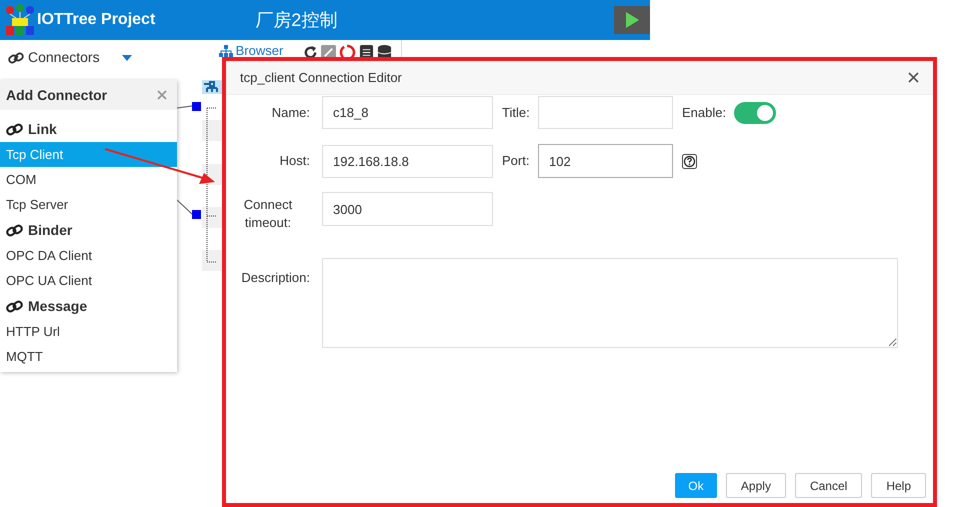 This screenshot has width=955, height=507. I want to click on play-icon, so click(632, 20).